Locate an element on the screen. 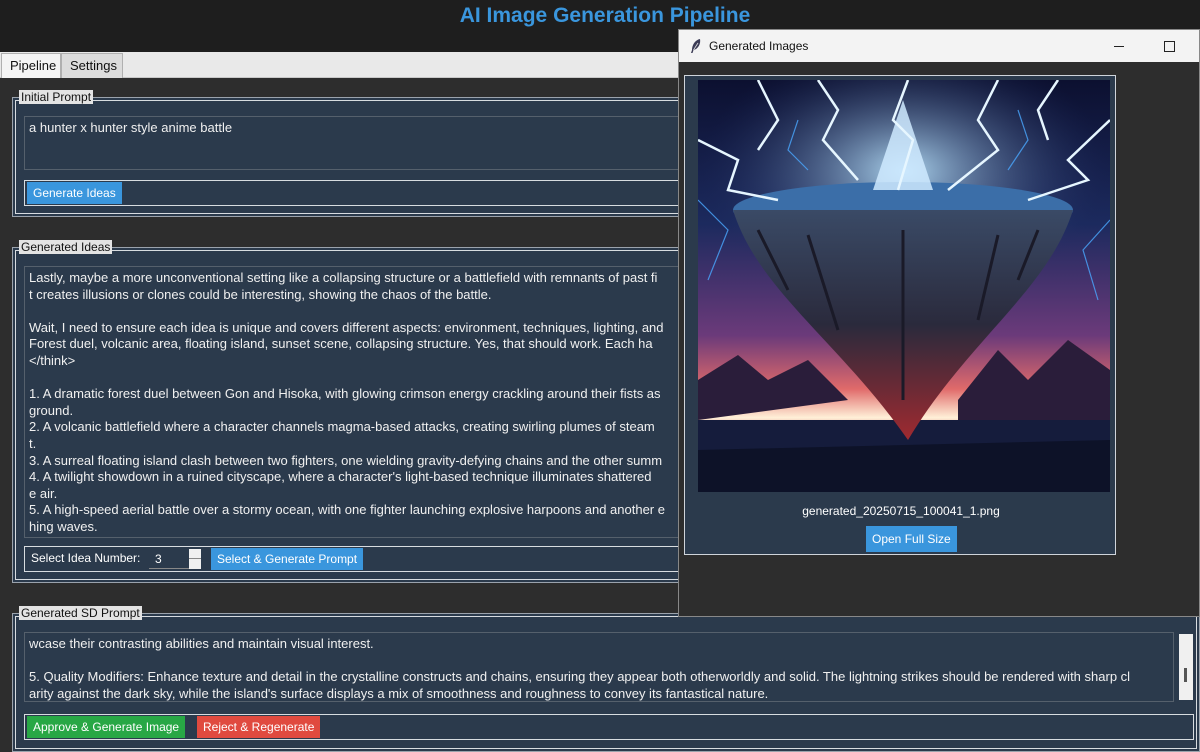 This screenshot has height=752, width=1200. image-filename: generated_20250715_100041_1.png is located at coordinates (901, 511).